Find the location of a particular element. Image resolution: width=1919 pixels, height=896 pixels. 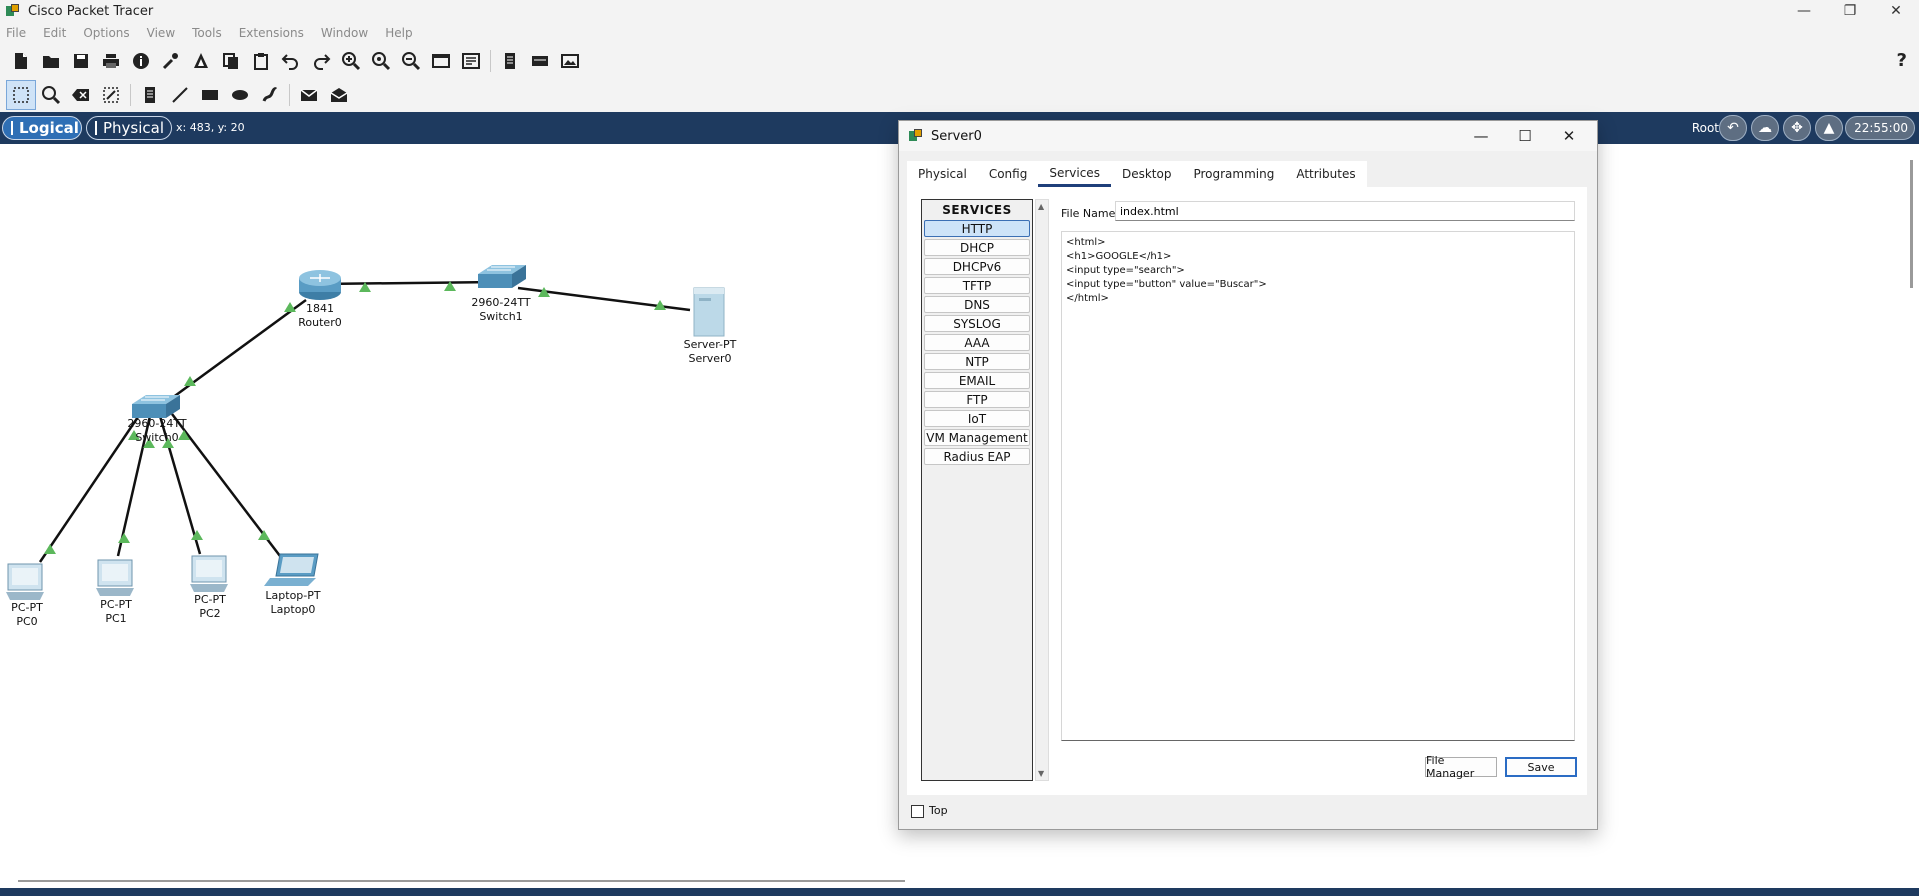

drawing-palette-icon is located at coordinates (441, 61).